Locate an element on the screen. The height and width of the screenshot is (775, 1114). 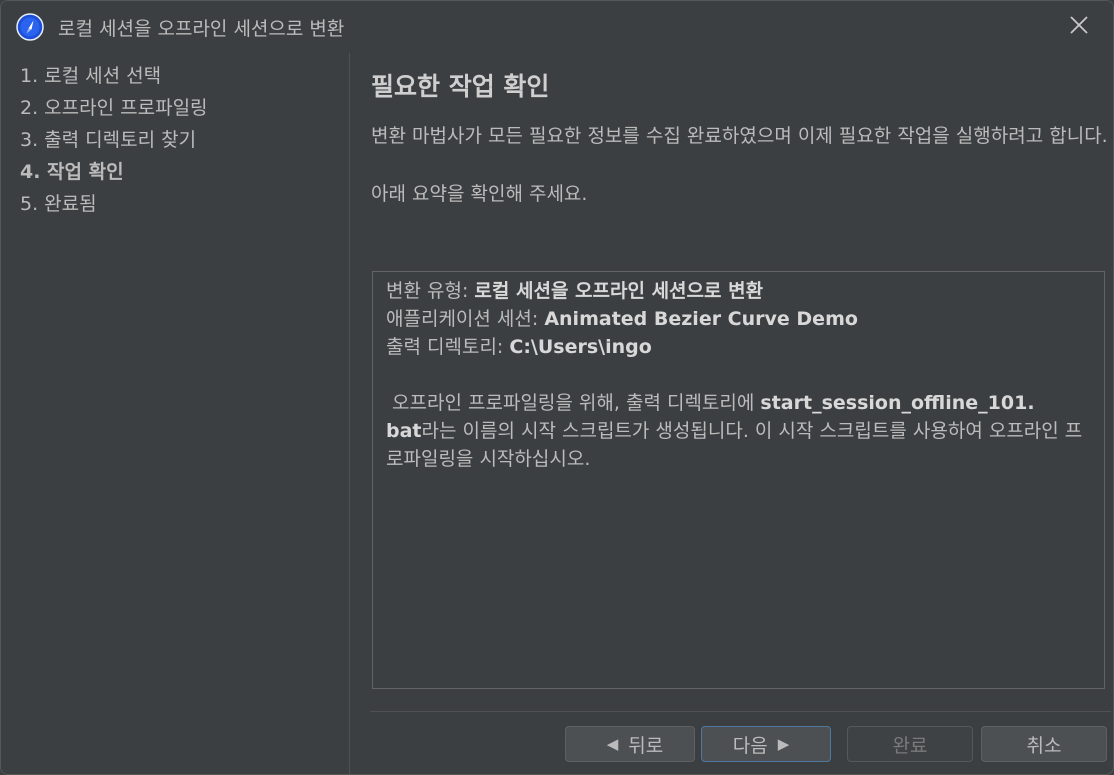
window-title: 로컬 세션을 오프라인 세션으로 변환 is located at coordinates (201, 29).